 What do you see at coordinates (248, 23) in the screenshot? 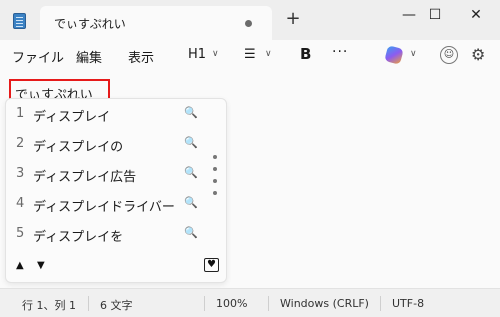
I see `unsaved-dot-icon` at bounding box center [248, 23].